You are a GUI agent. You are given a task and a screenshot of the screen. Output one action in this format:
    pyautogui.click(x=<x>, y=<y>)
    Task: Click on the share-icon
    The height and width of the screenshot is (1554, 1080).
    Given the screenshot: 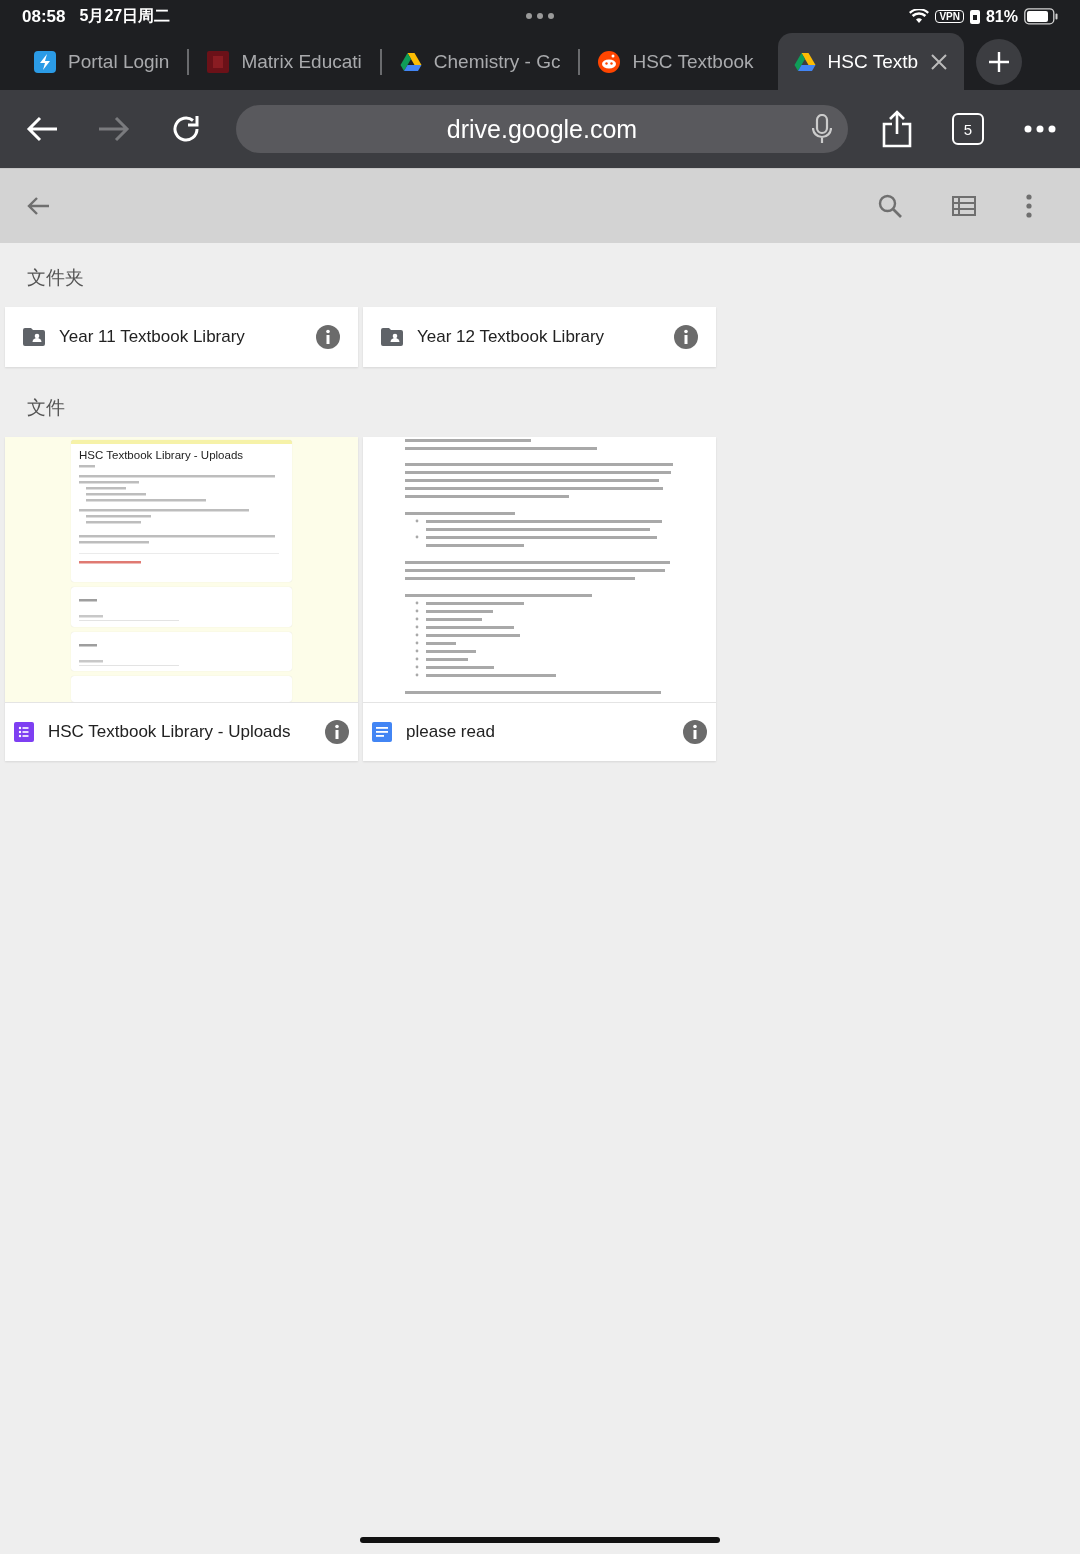 What is the action you would take?
    pyautogui.click(x=897, y=129)
    